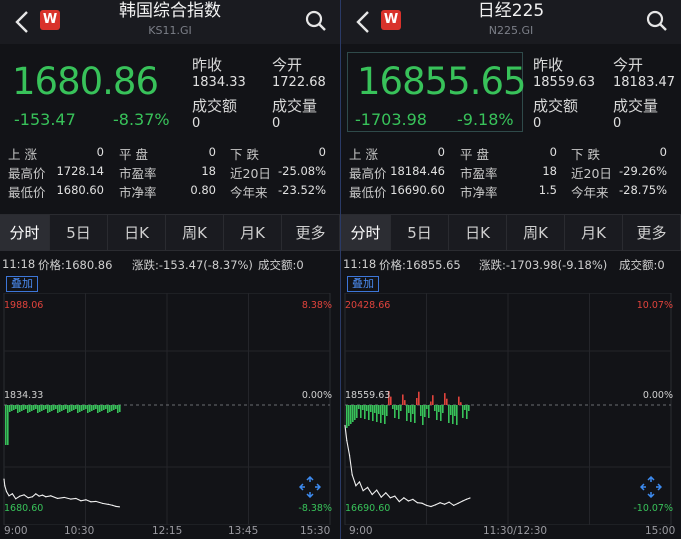  I want to click on cursor-time: 11:18, so click(360, 264).